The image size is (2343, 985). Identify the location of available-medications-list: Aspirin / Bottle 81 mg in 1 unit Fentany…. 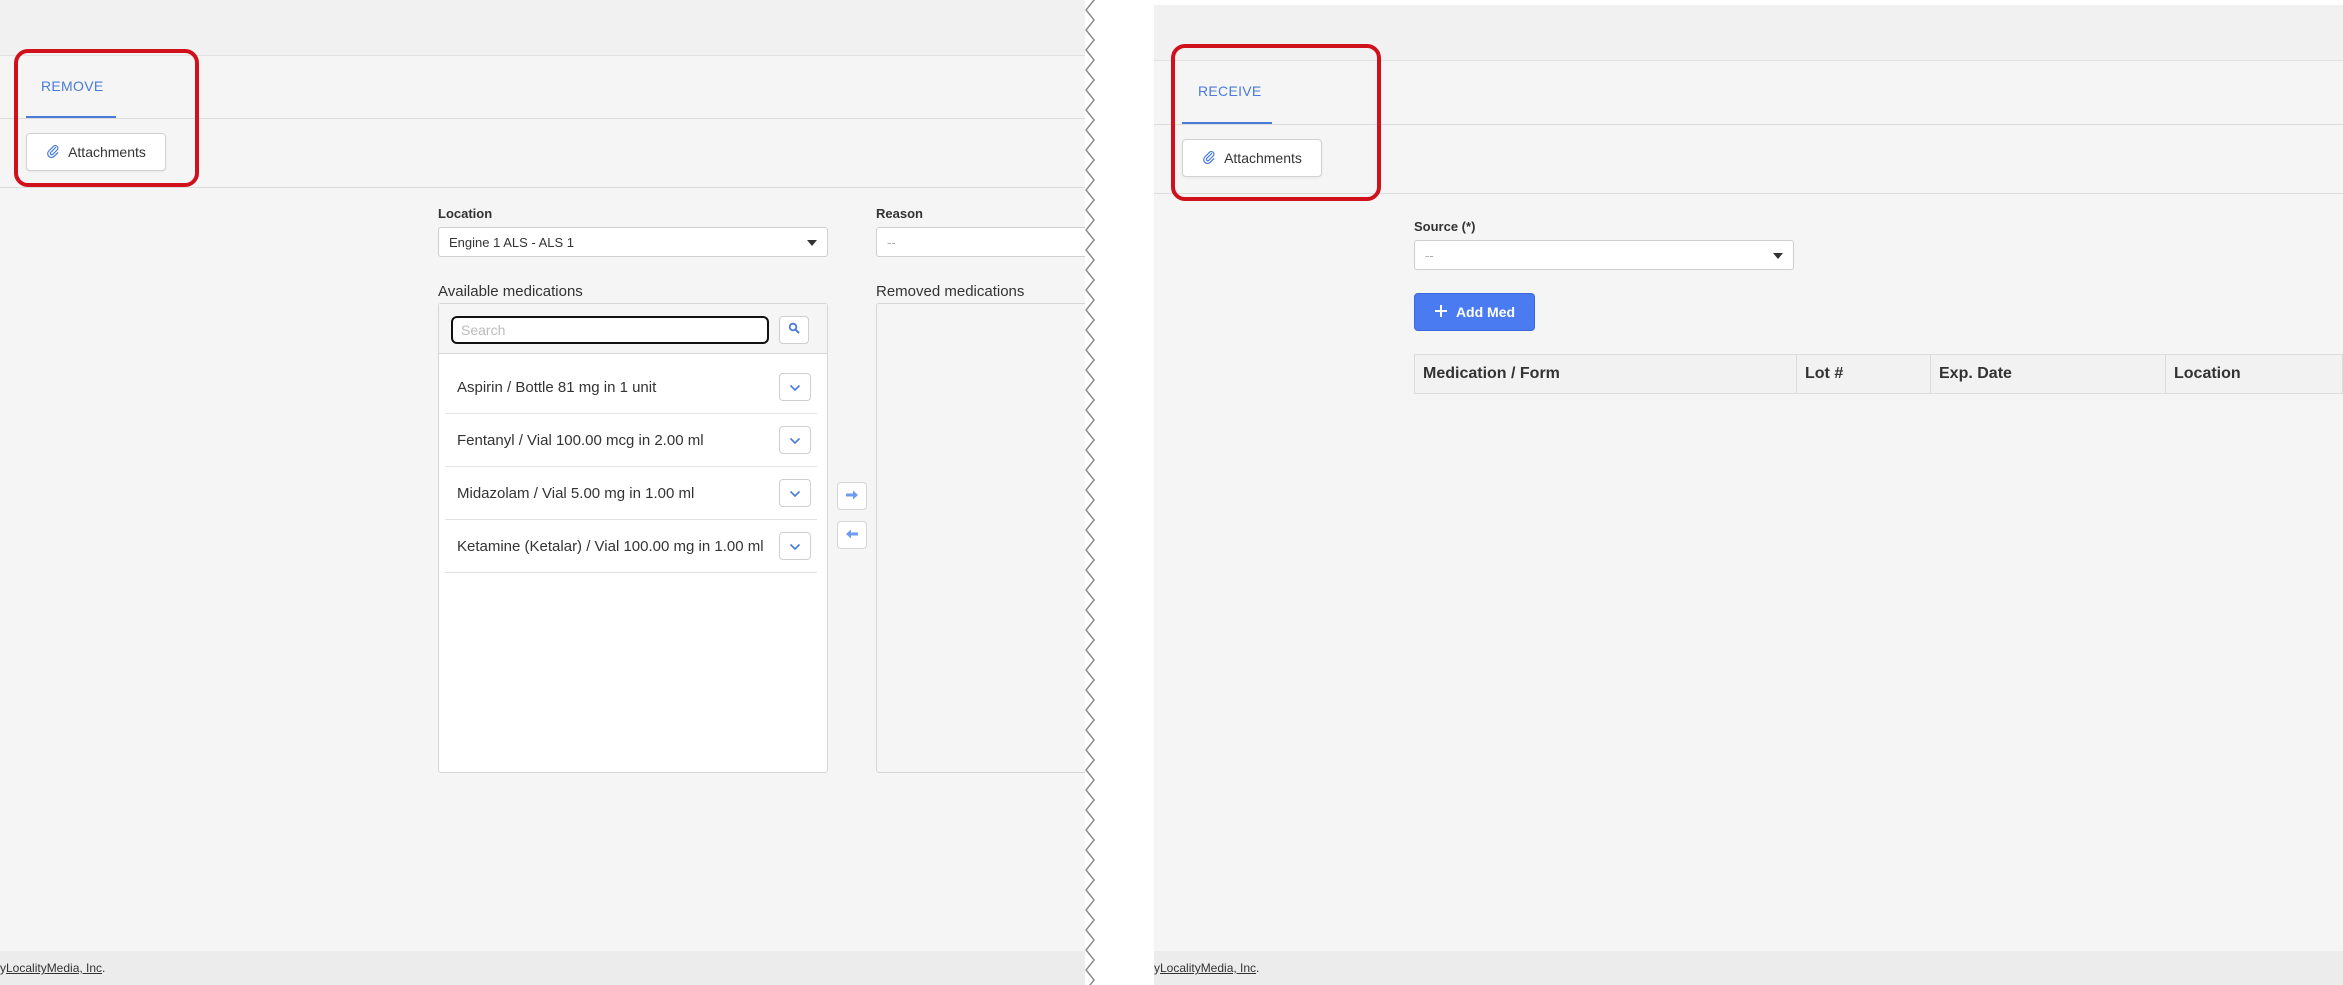
(633, 538).